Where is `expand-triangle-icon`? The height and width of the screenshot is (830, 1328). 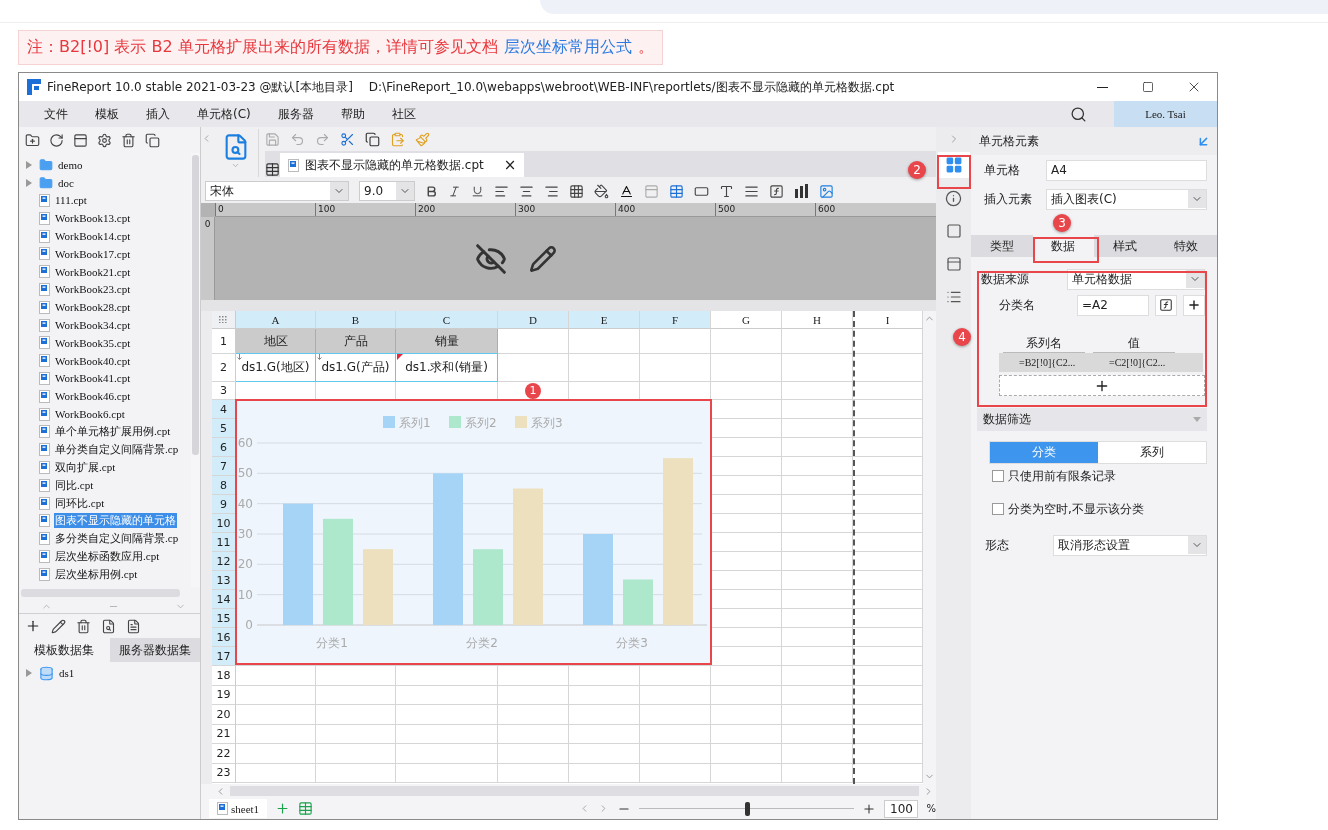
expand-triangle-icon is located at coordinates (29, 673).